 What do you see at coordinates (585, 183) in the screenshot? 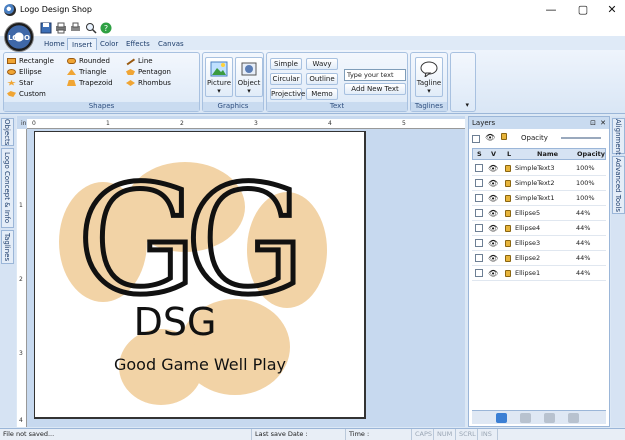
I see `layer-opacity: 100%` at bounding box center [585, 183].